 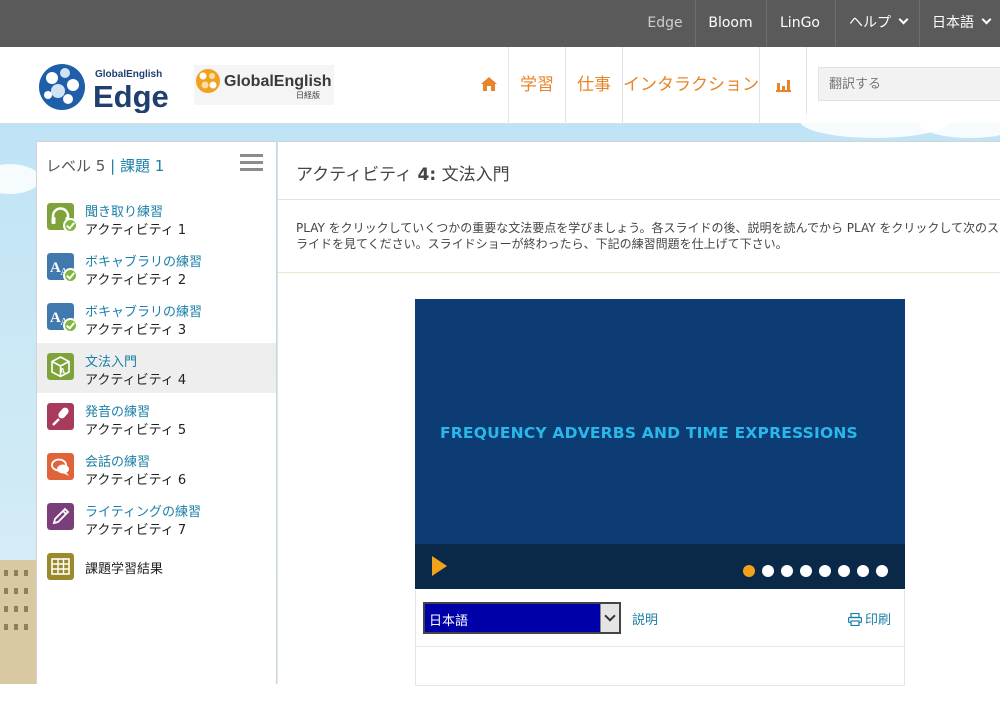 What do you see at coordinates (522, 618) in the screenshot?
I see `language-select: 日本語` at bounding box center [522, 618].